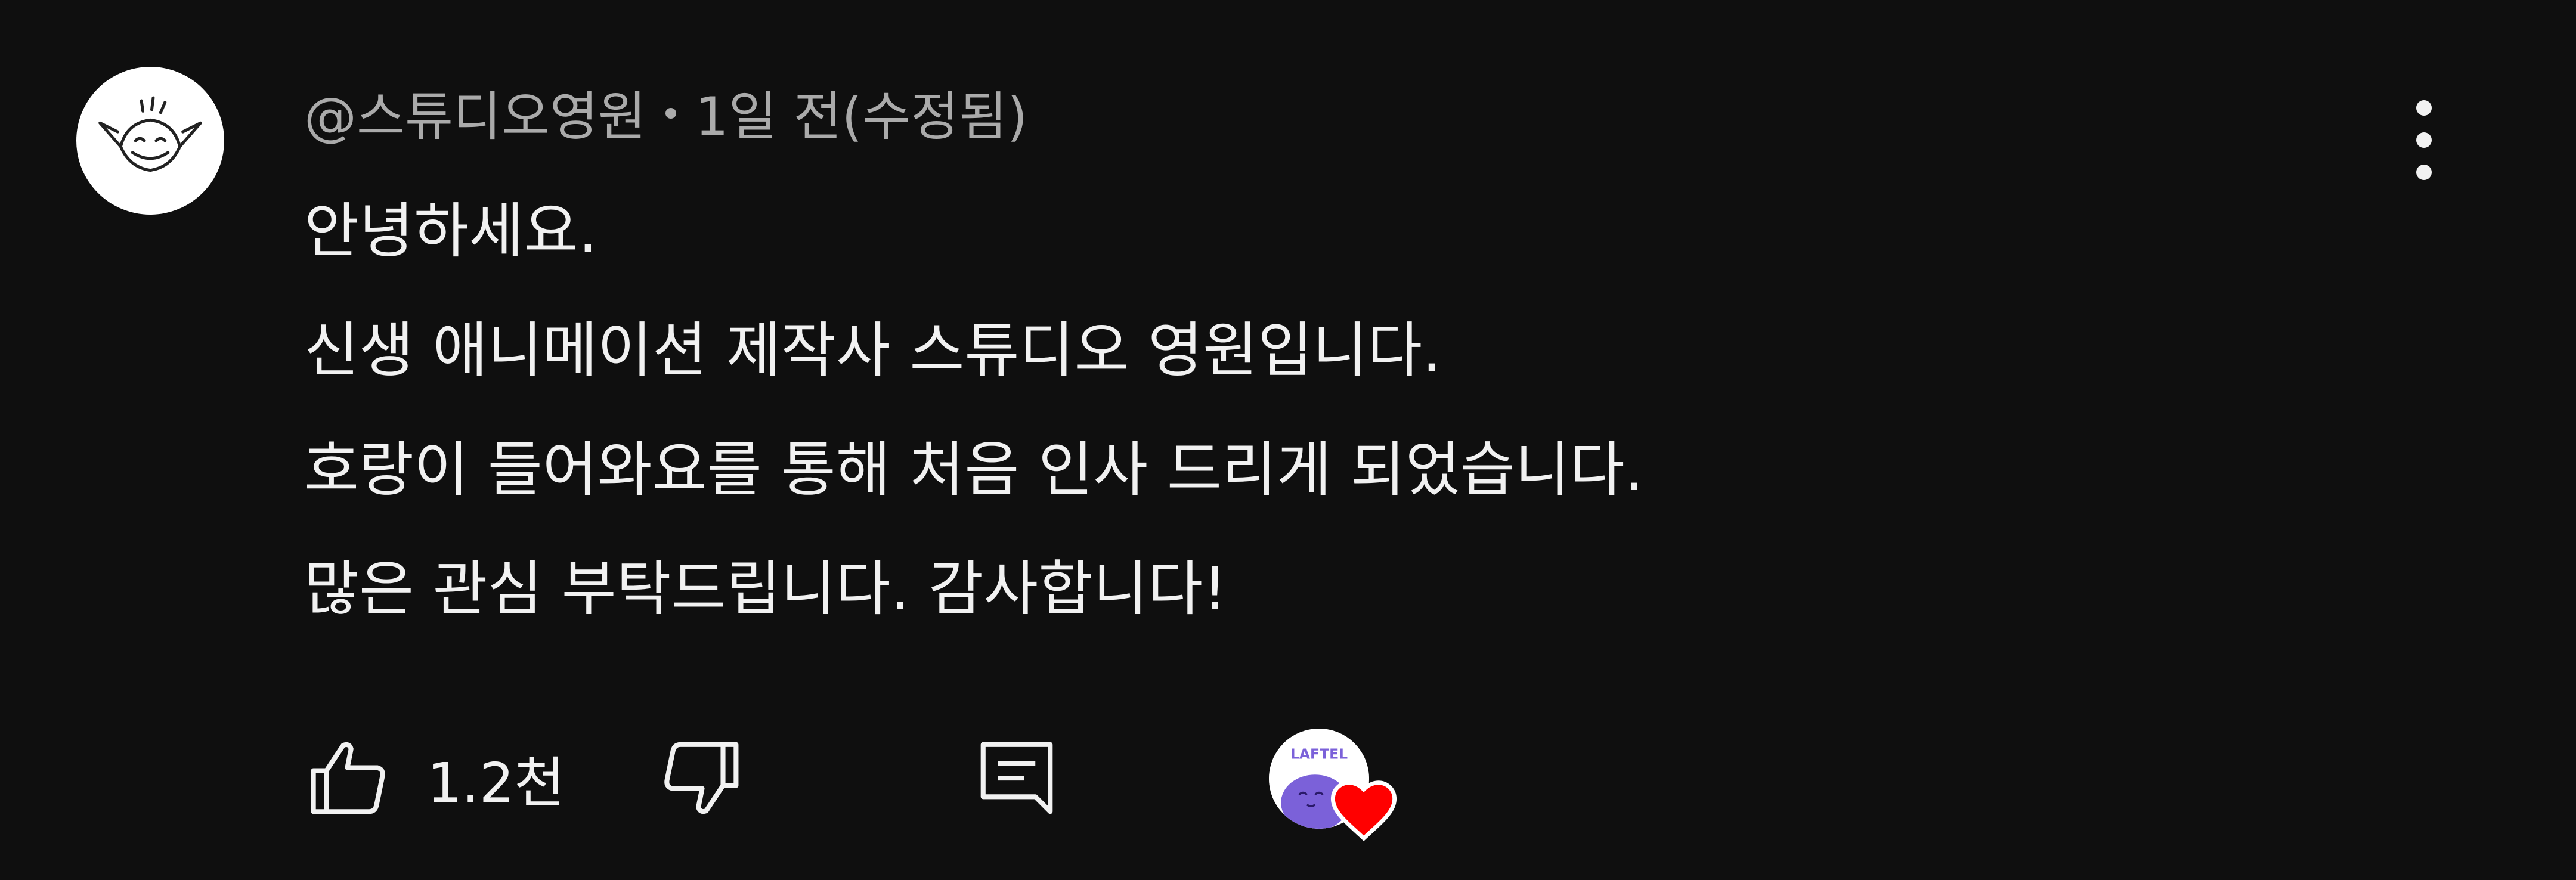  What do you see at coordinates (496, 783) in the screenshot?
I see `like-count: 1.2천` at bounding box center [496, 783].